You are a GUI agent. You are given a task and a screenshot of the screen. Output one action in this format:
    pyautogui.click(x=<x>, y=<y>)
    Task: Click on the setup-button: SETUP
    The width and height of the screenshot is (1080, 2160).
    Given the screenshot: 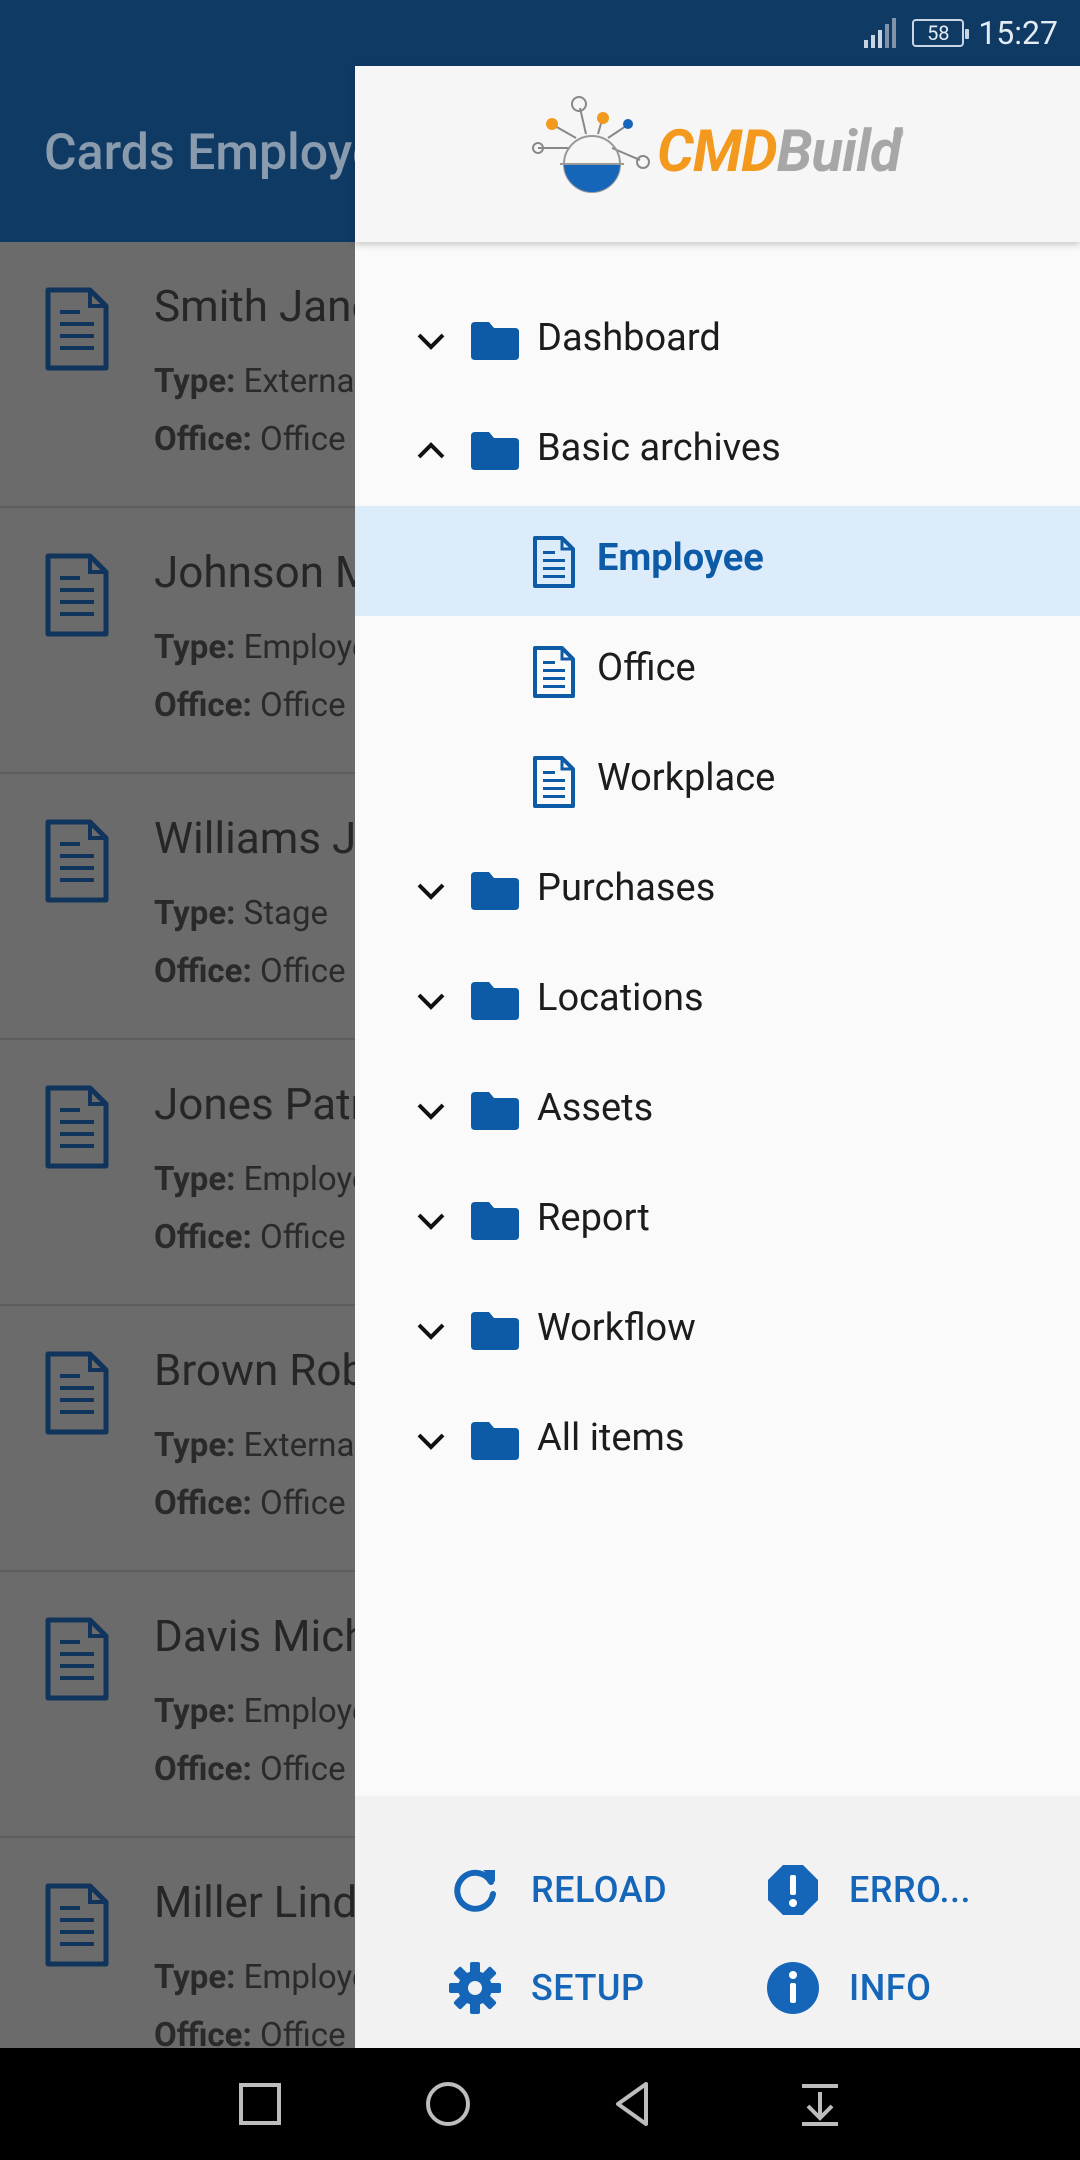 What is the action you would take?
    pyautogui.click(x=545, y=1988)
    